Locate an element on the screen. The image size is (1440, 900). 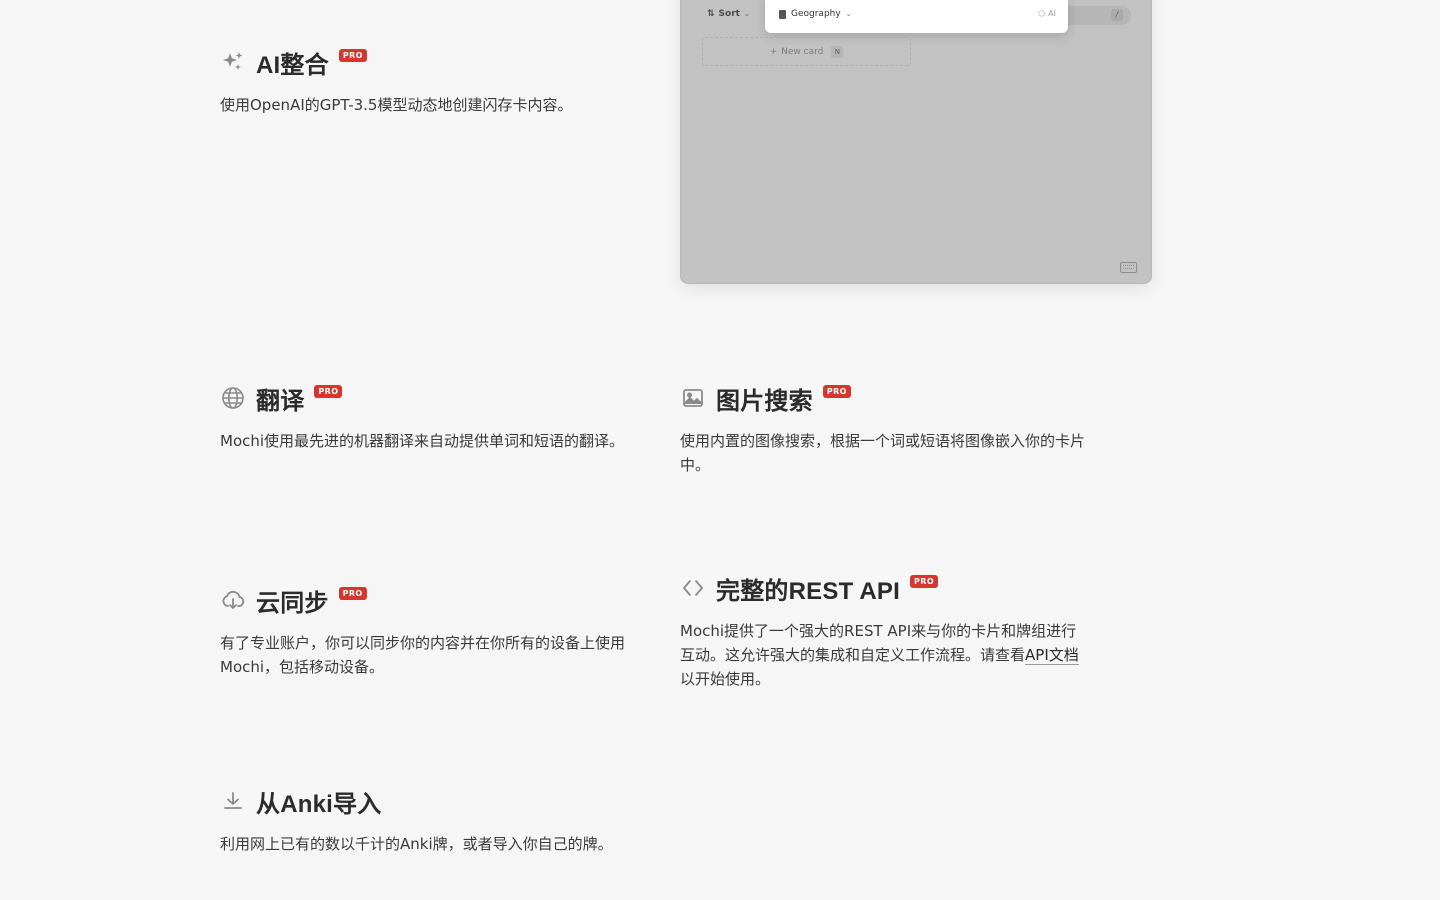
feature-title: 图片搜索 is located at coordinates (764, 401).